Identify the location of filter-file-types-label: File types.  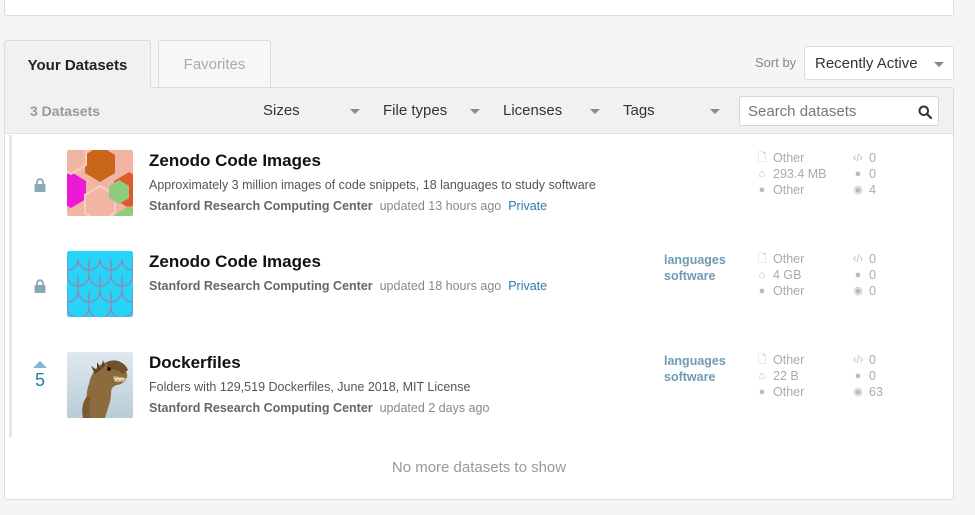
(415, 110).